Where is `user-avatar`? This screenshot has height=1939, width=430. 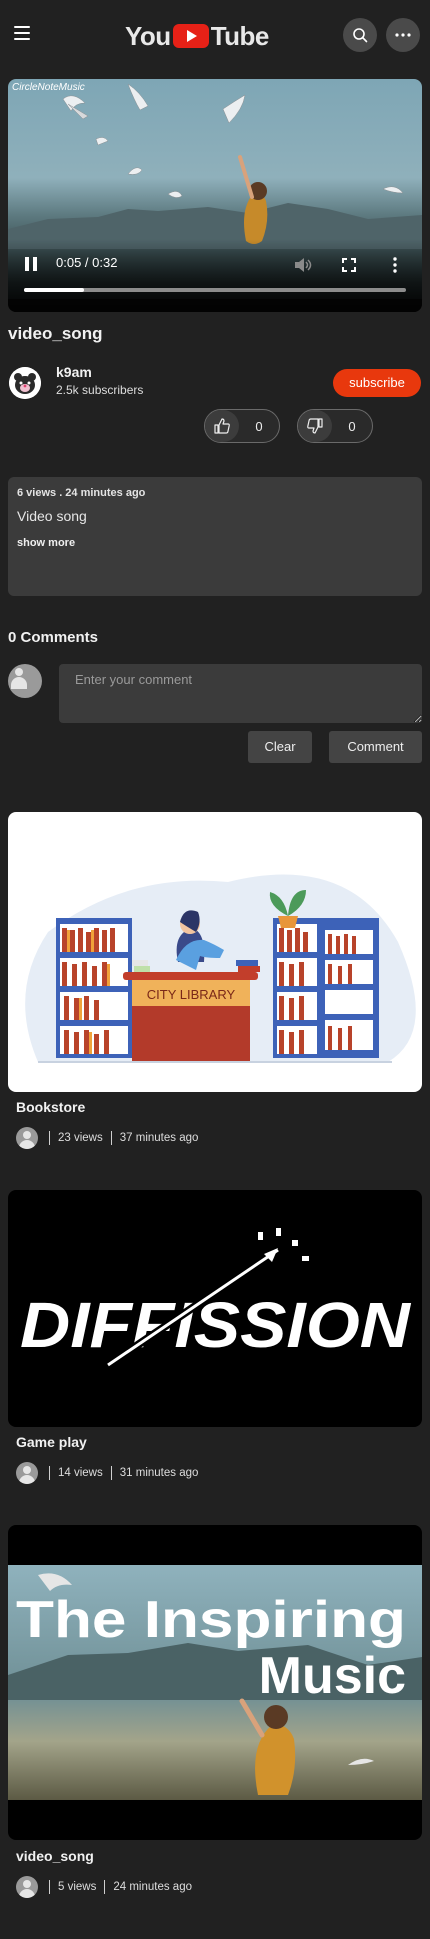 user-avatar is located at coordinates (25, 681).